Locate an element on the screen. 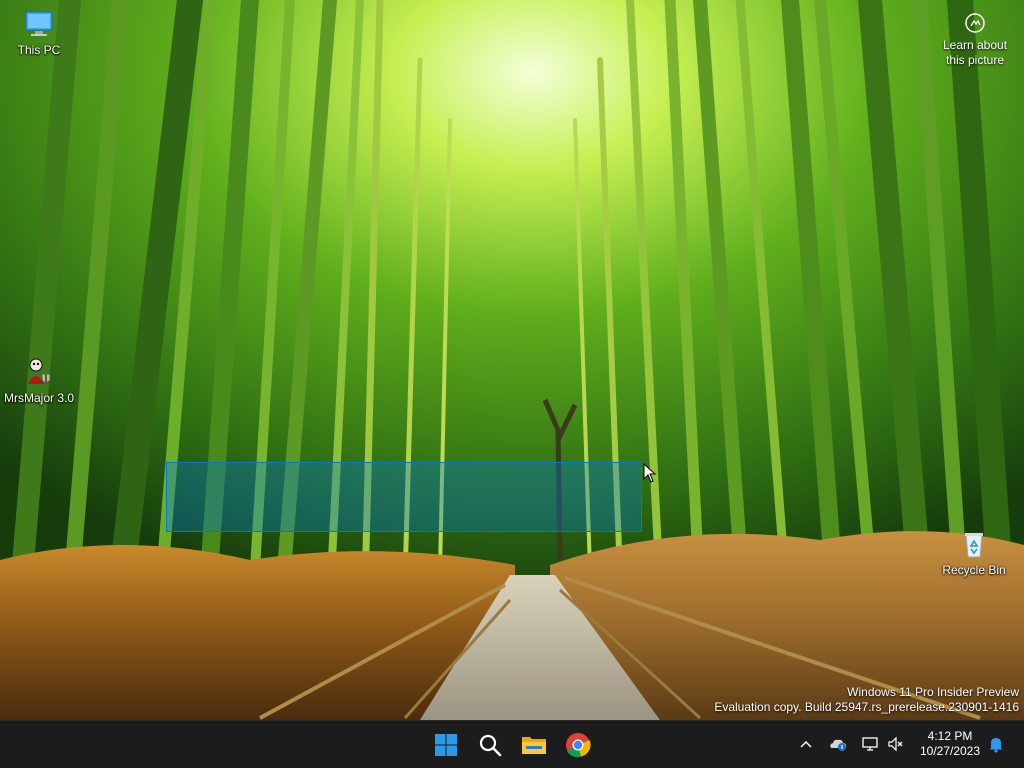 The height and width of the screenshot is (768, 1024). taskbar: 4:12 PM 10/27/2023 is located at coordinates (512, 744).